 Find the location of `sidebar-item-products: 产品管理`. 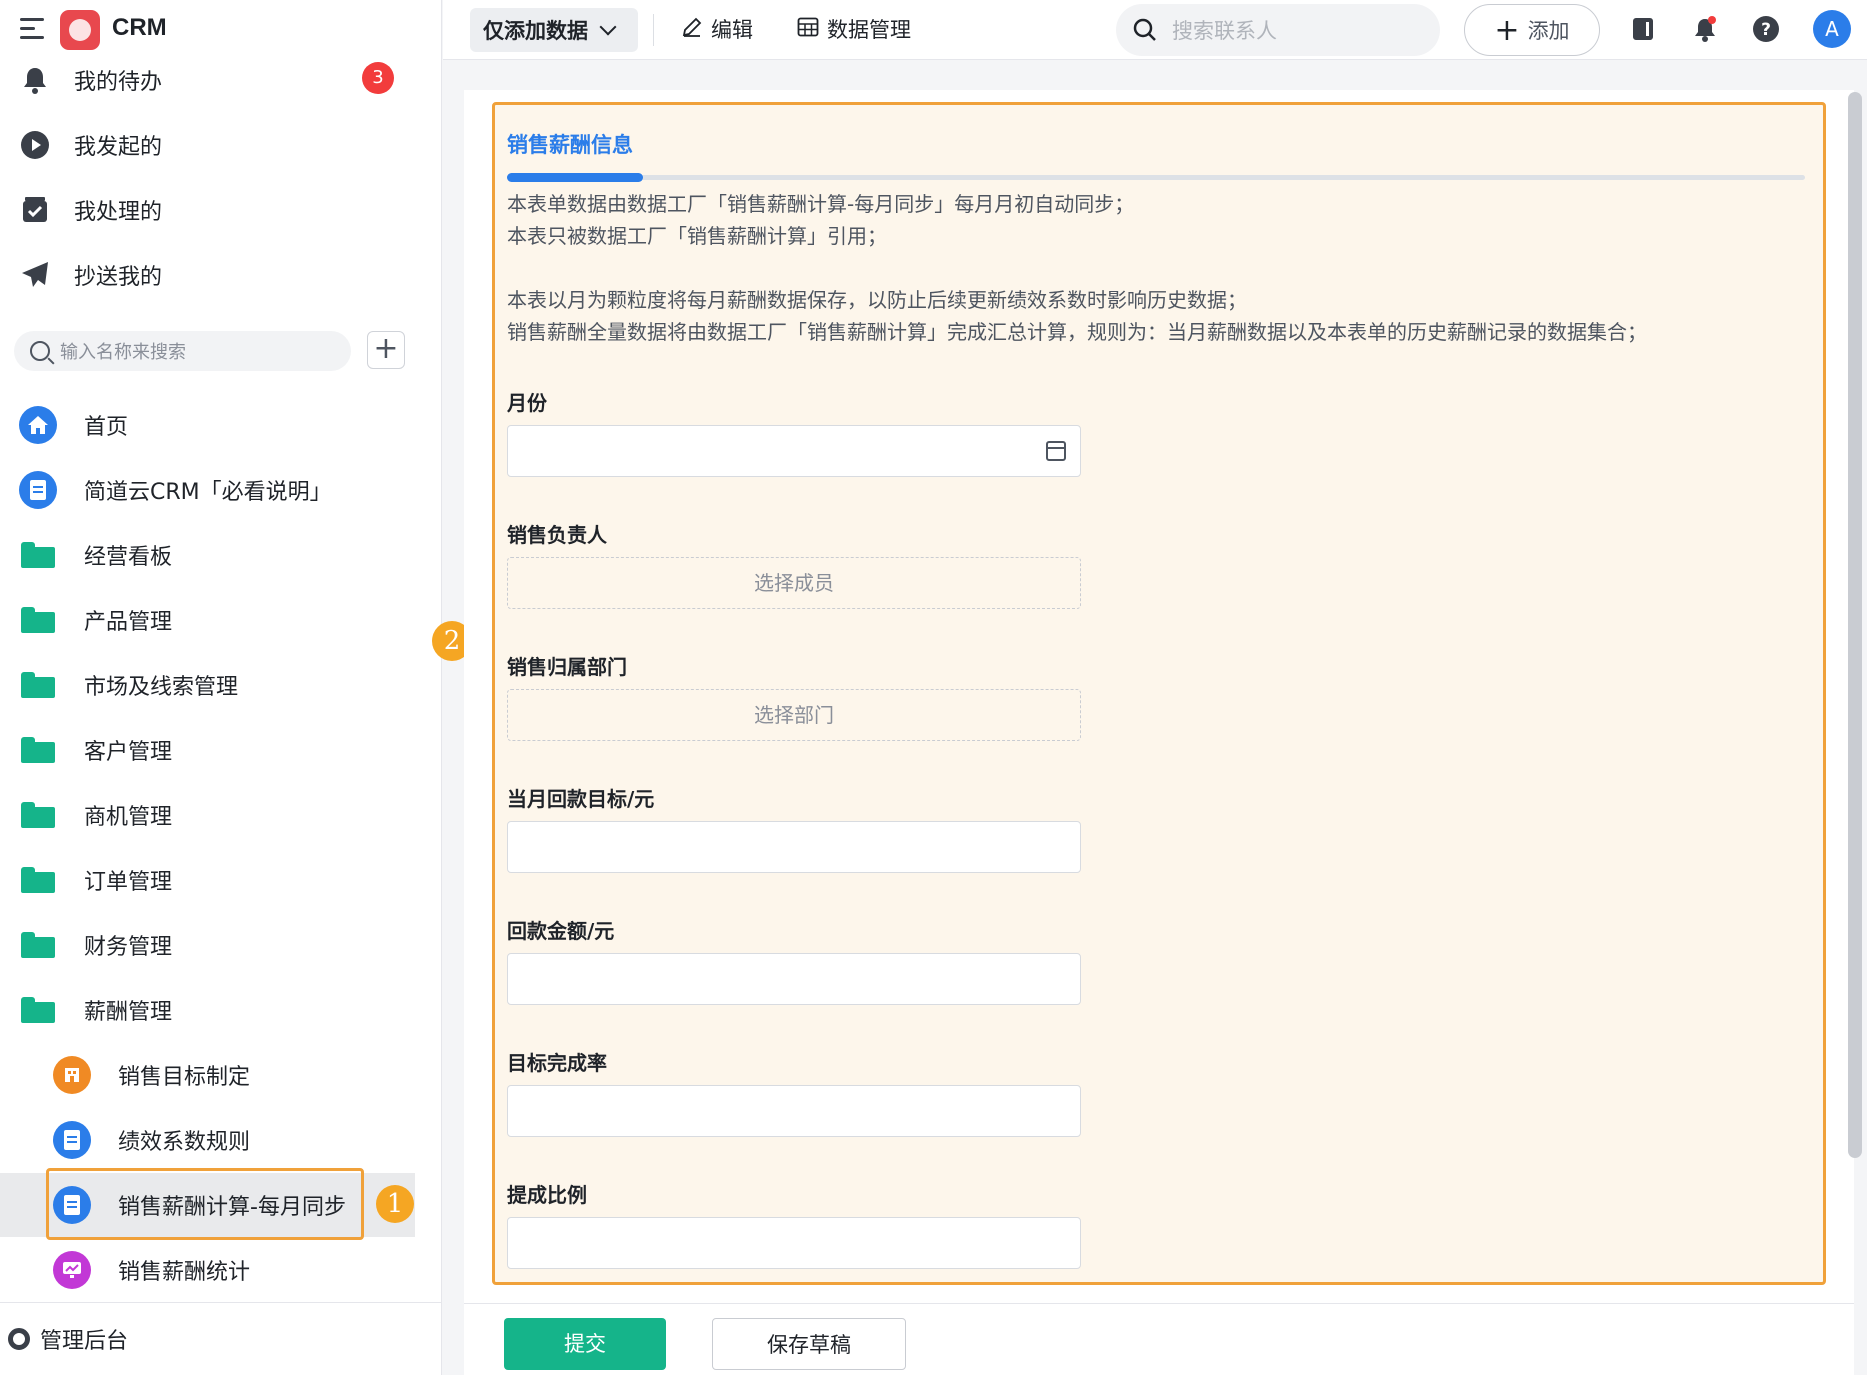

sidebar-item-products: 产品管理 is located at coordinates (218, 620).